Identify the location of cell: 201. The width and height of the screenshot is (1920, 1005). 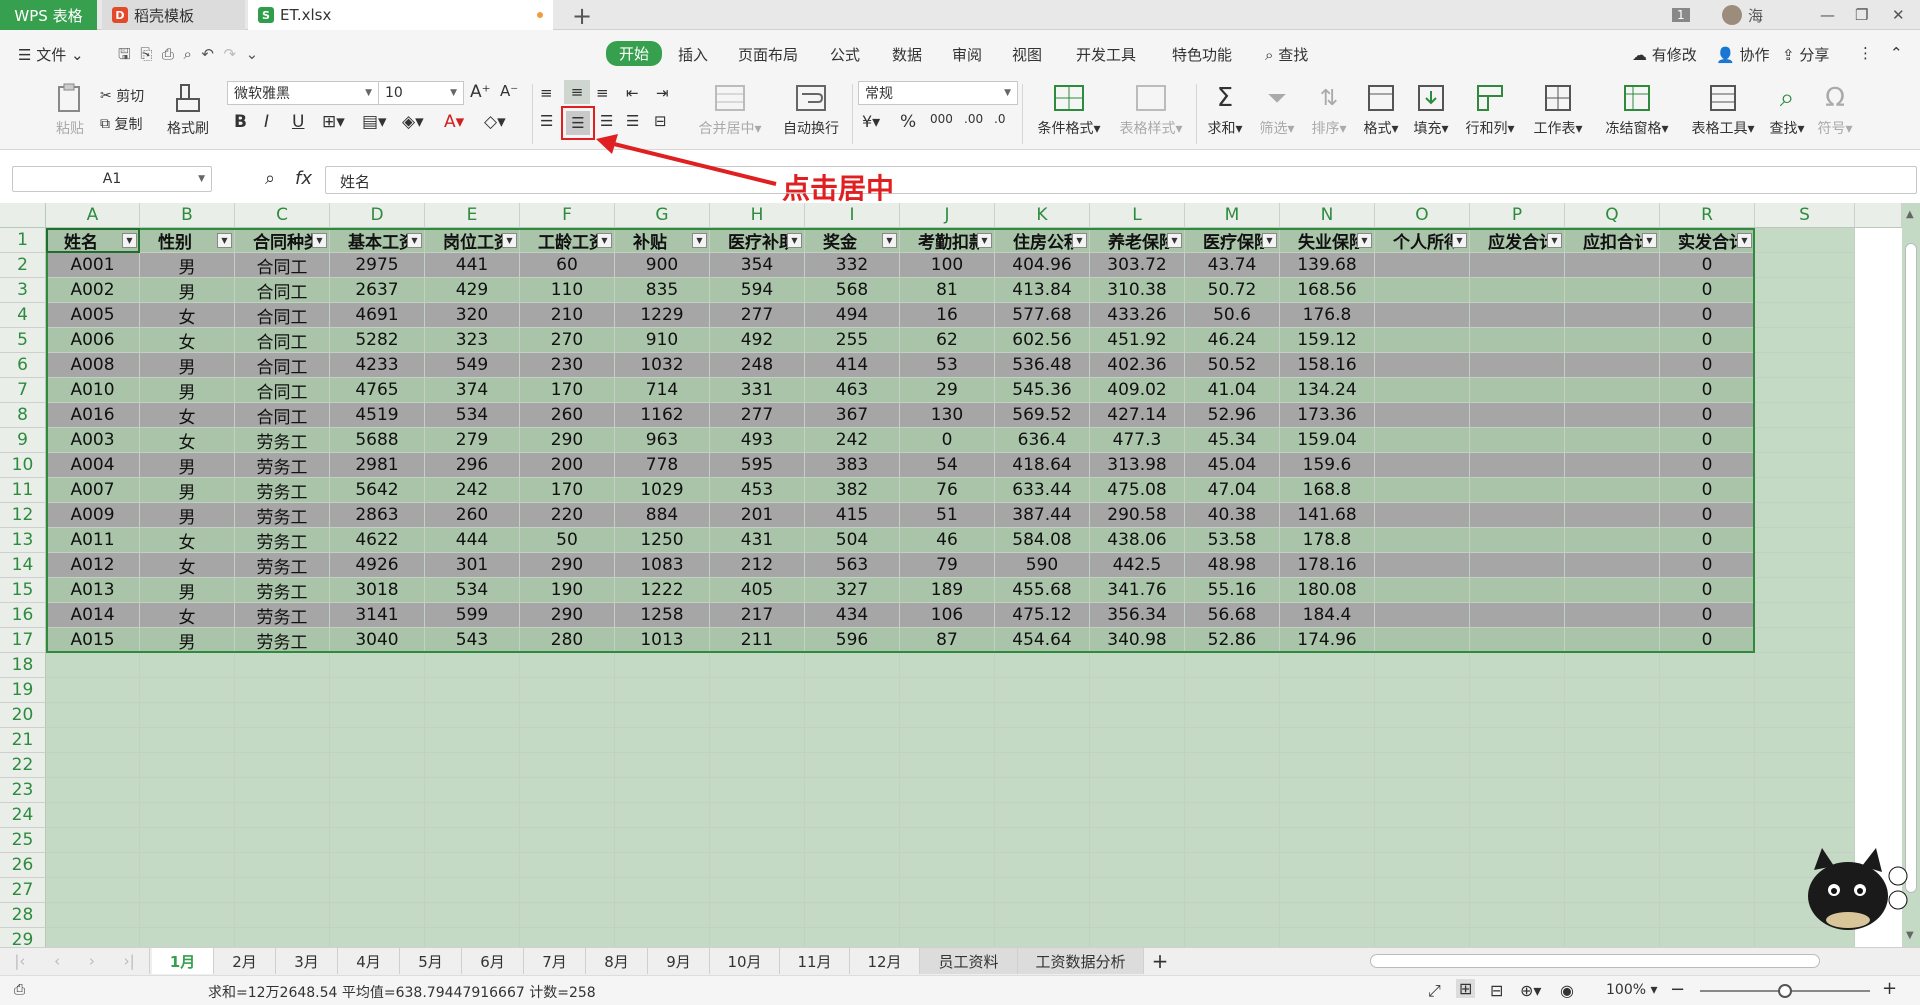
(757, 515).